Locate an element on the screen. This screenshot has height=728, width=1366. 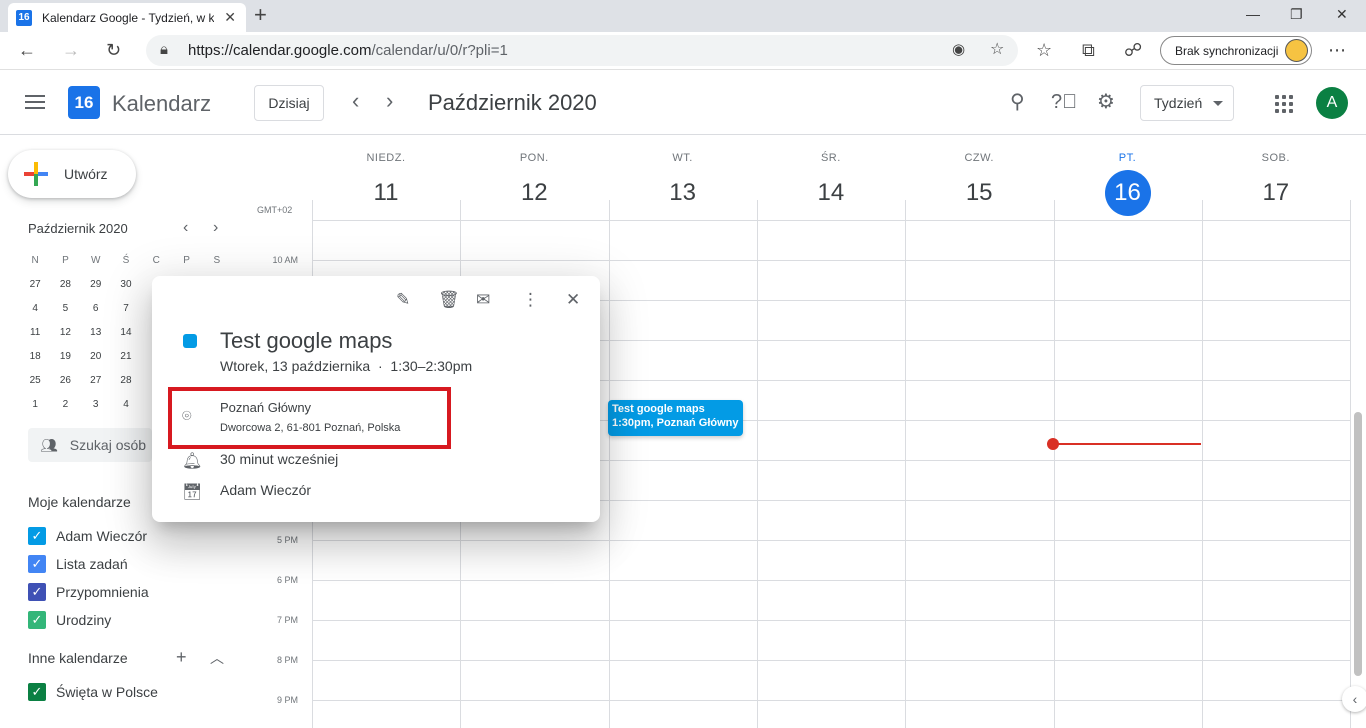
main-menu-icon is located at coordinates (35, 102).